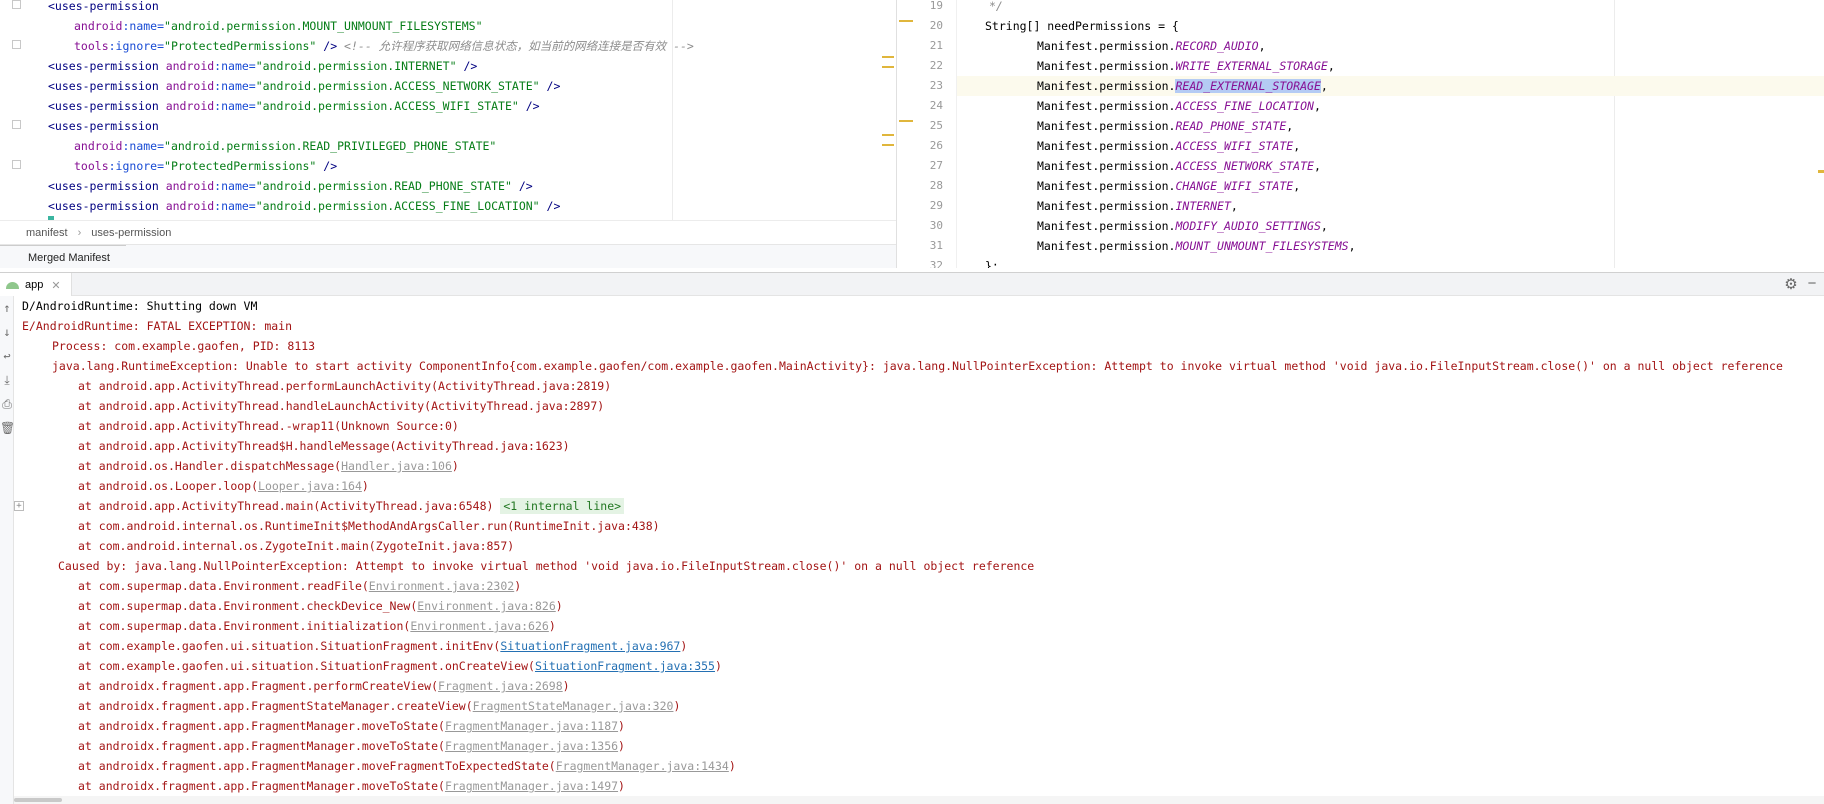 The image size is (1824, 804). I want to click on project-source-link: SituationFragment.java:967, so click(590, 646).